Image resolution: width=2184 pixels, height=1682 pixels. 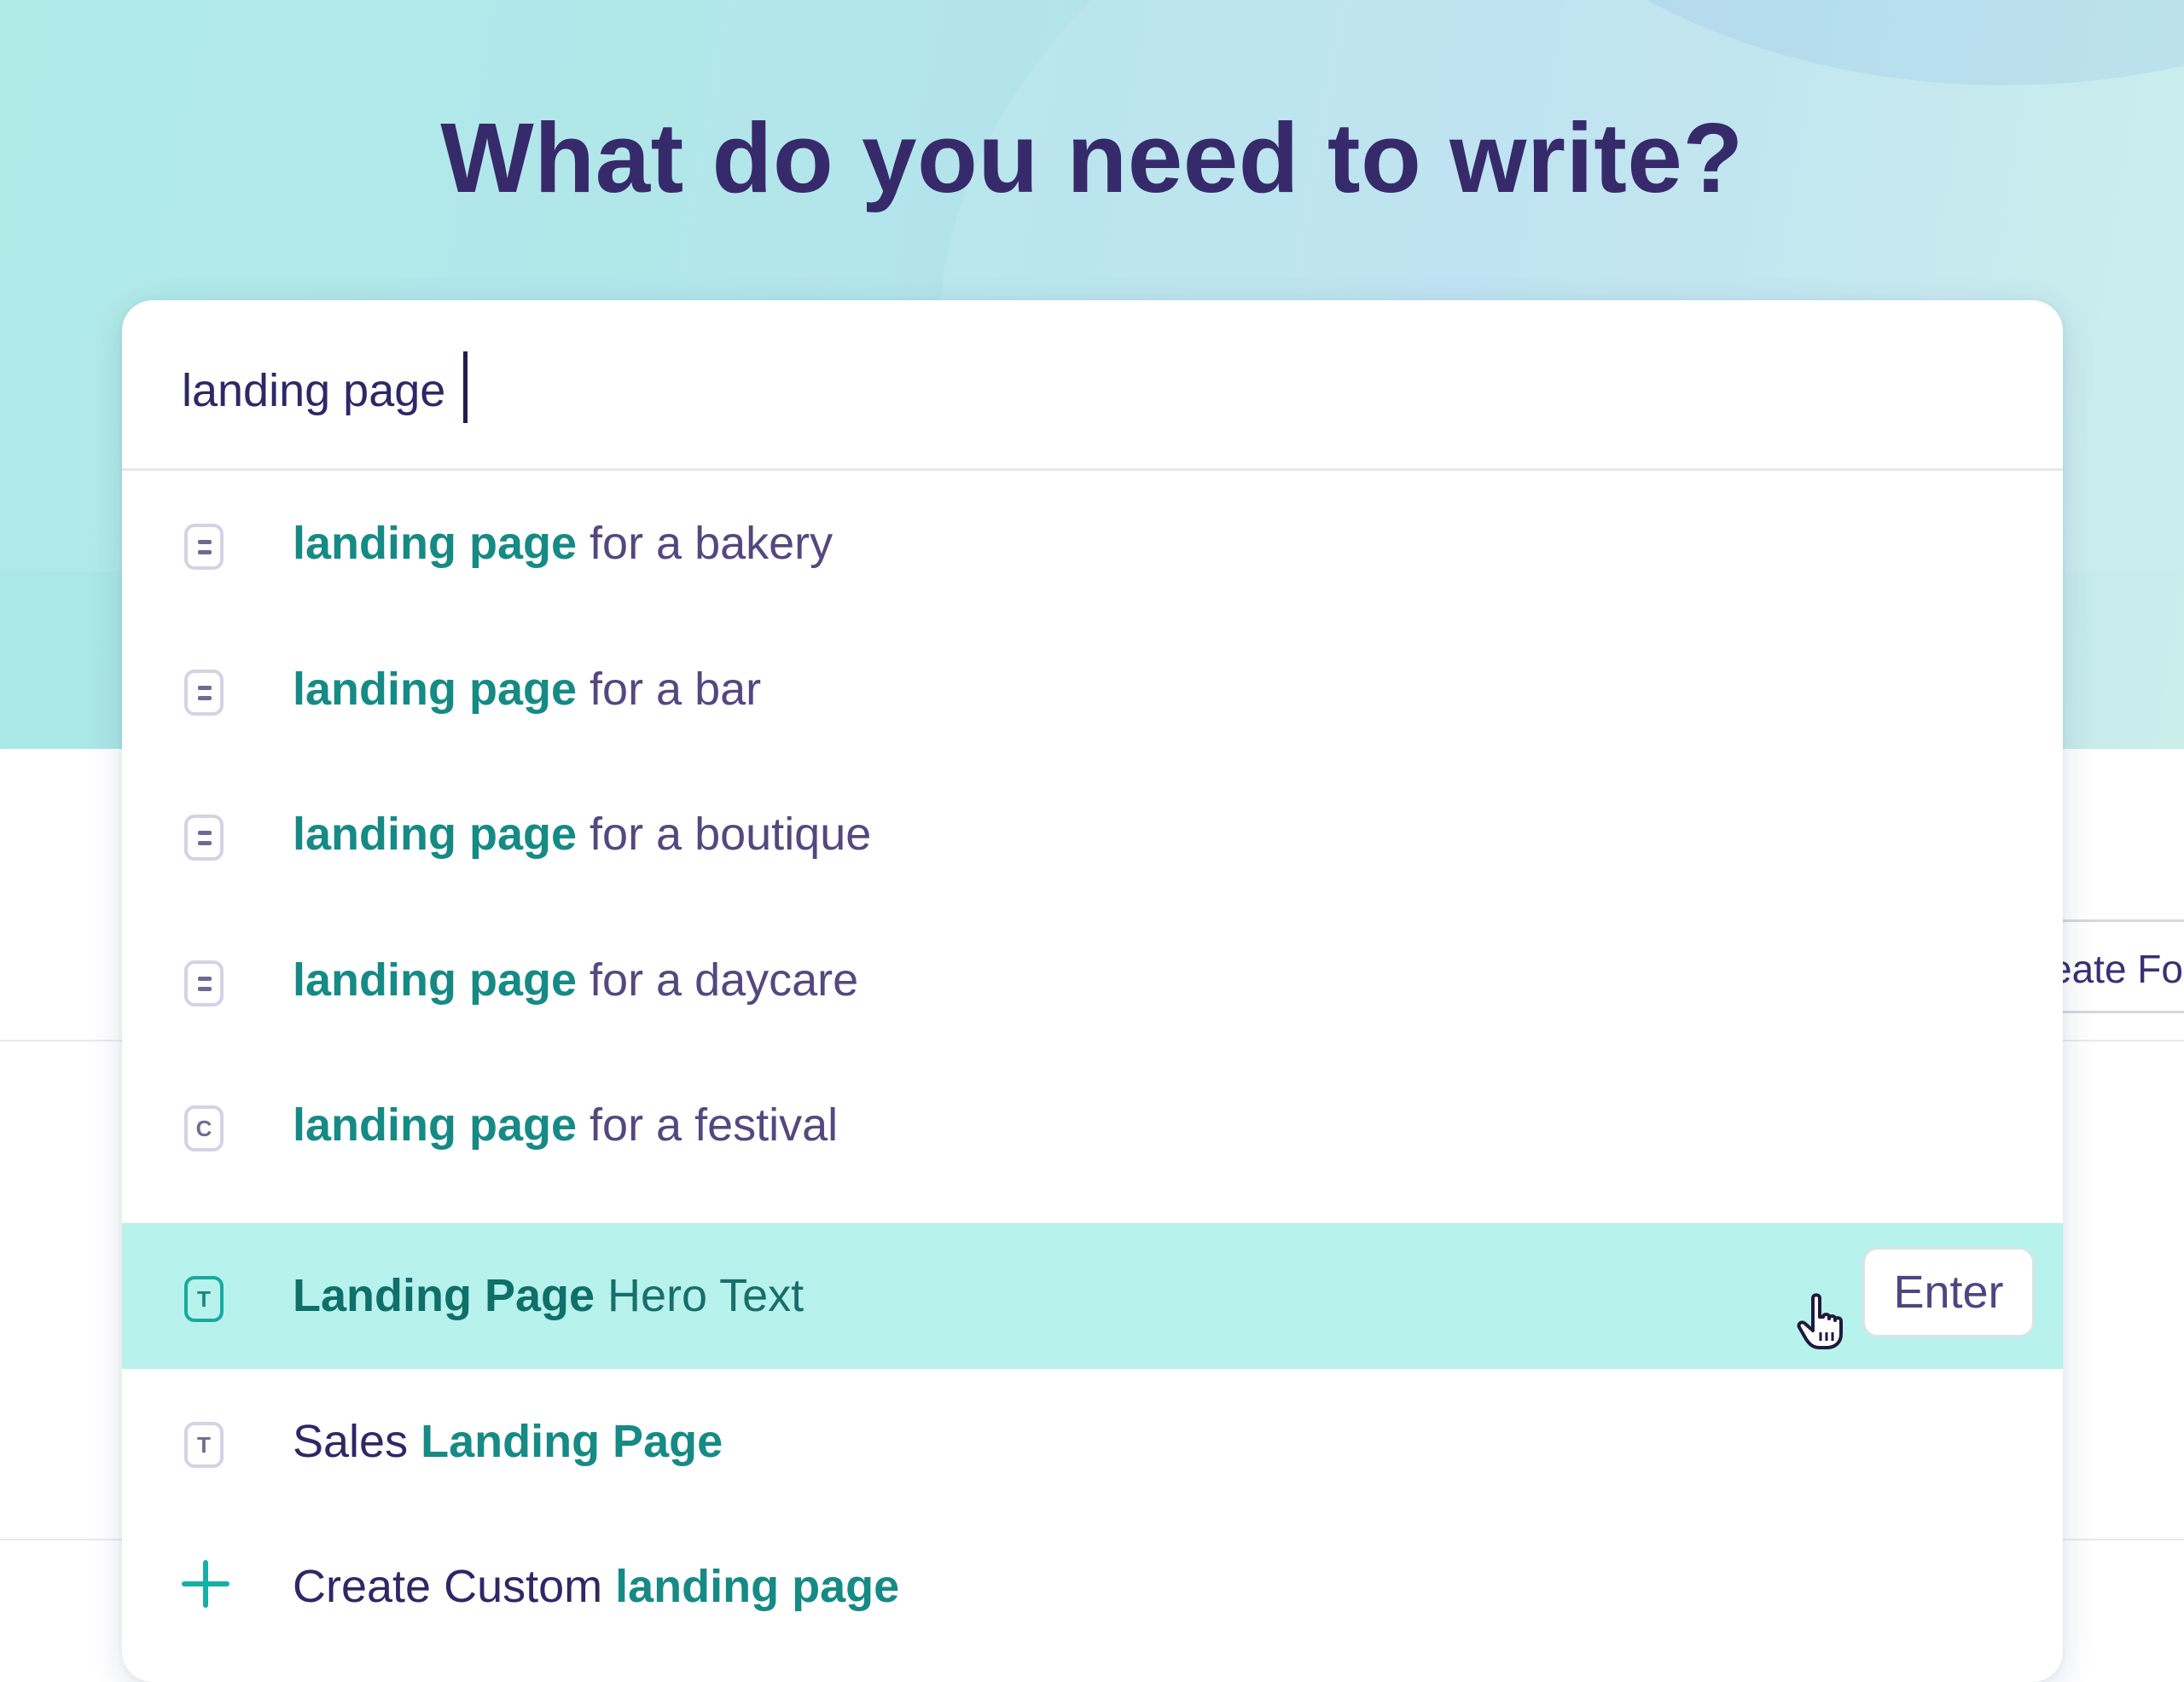 I want to click on c-template-icon: C, so click(x=204, y=1128).